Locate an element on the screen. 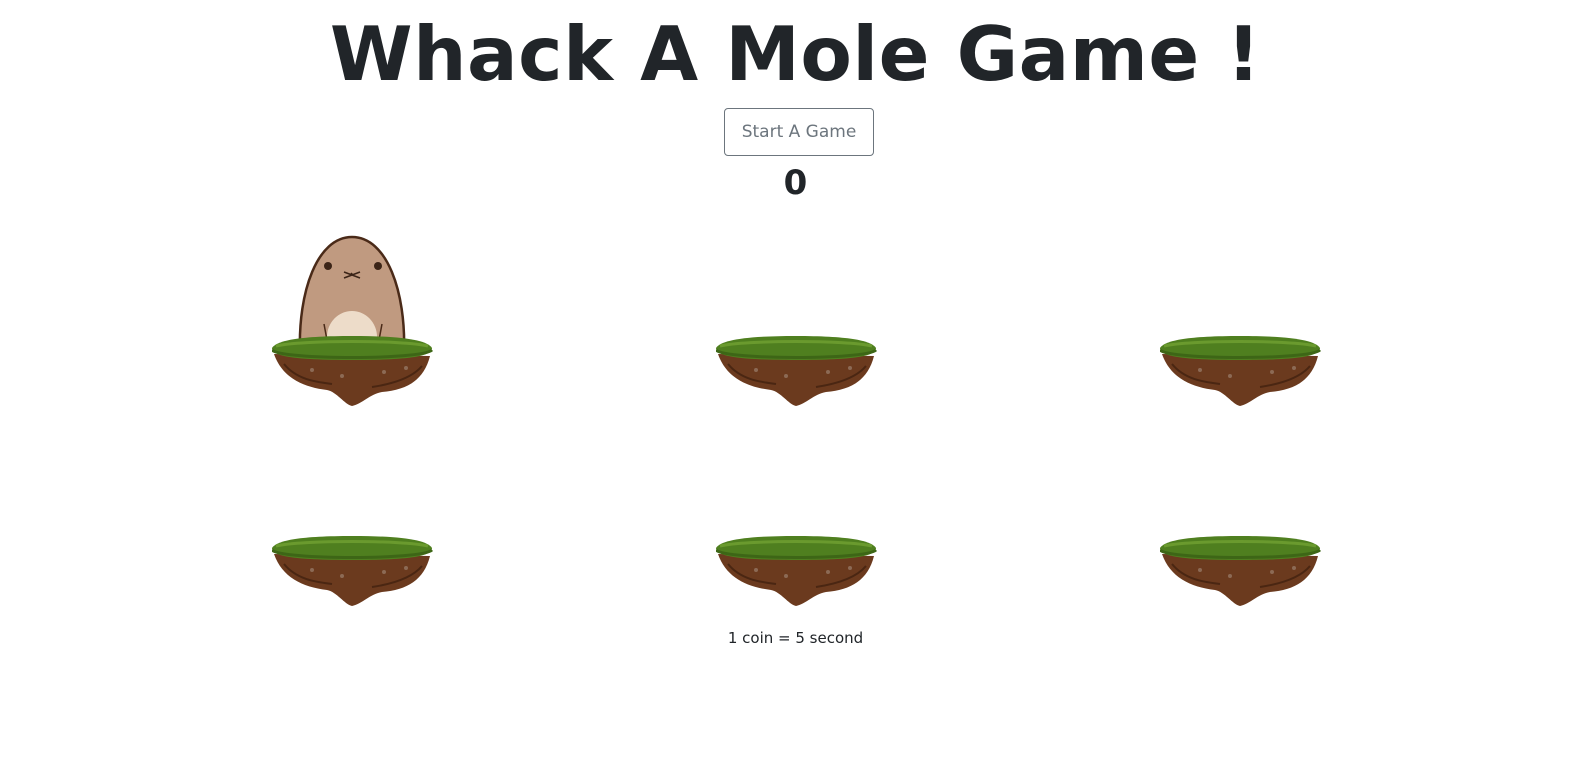  score-counter: 0 is located at coordinates (795, 183).